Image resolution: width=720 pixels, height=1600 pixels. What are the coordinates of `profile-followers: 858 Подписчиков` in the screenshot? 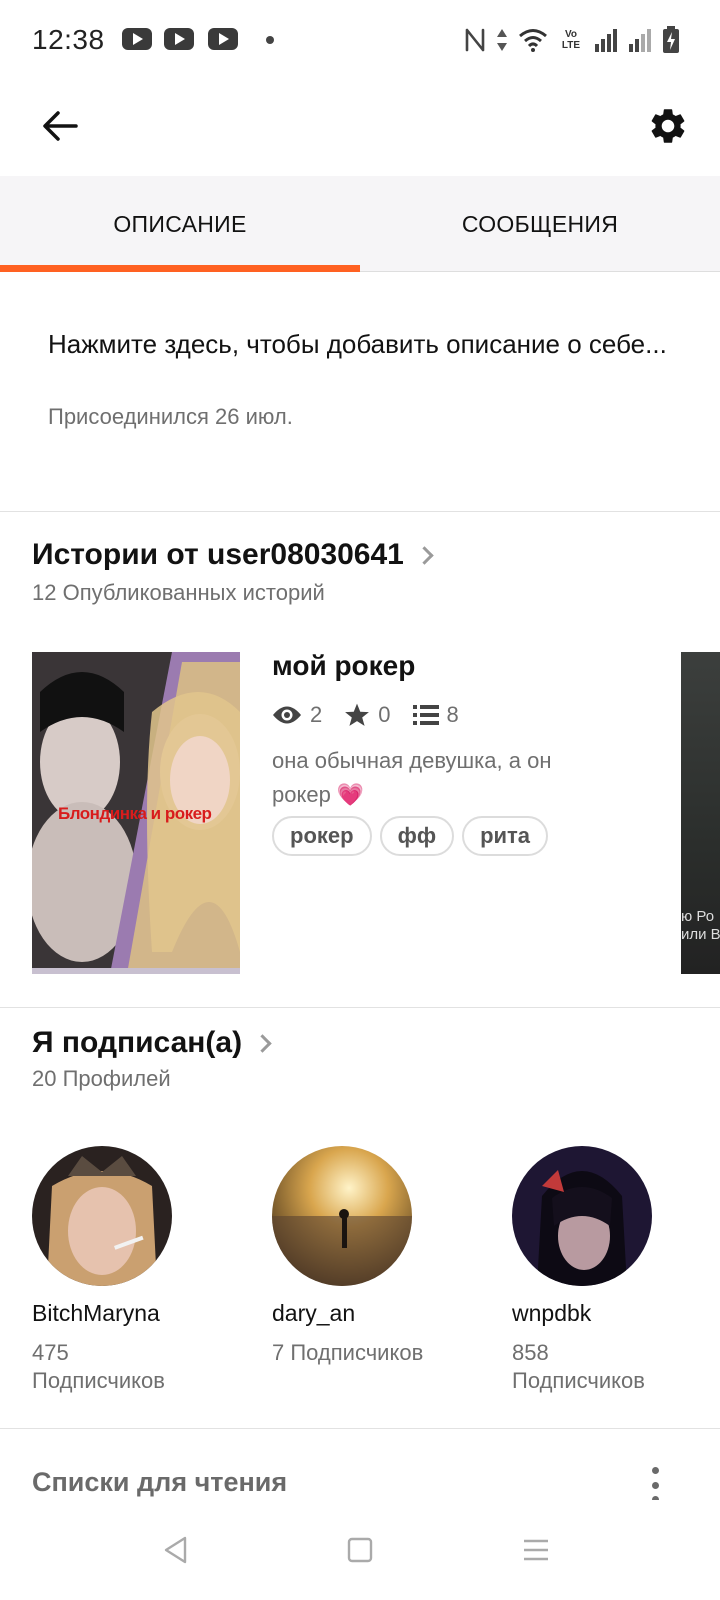 It's located at (578, 1366).